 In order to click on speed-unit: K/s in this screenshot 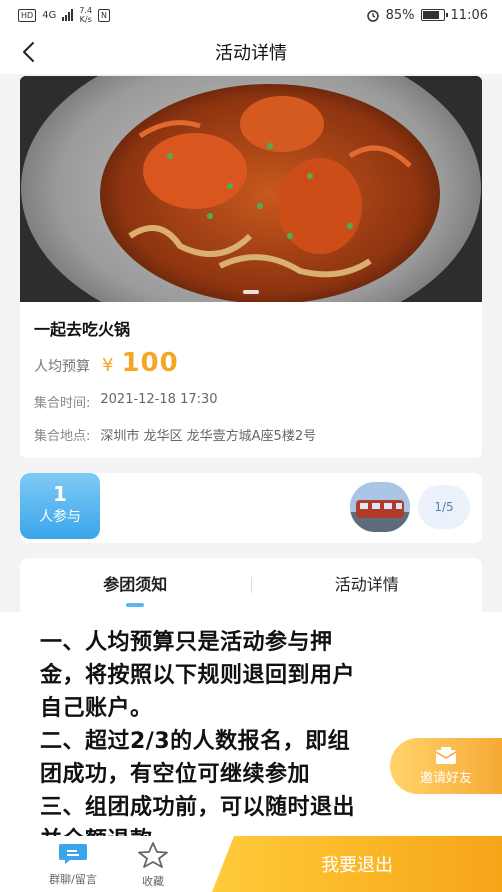, I will do `click(85, 19)`.